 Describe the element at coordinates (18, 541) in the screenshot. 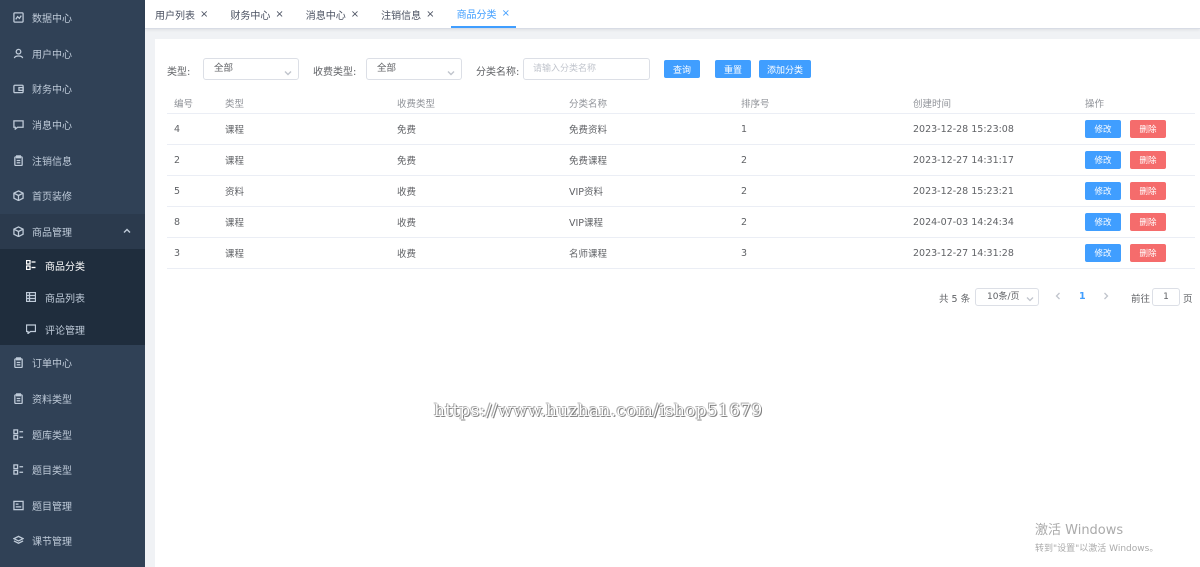

I see `layers-icon` at that location.